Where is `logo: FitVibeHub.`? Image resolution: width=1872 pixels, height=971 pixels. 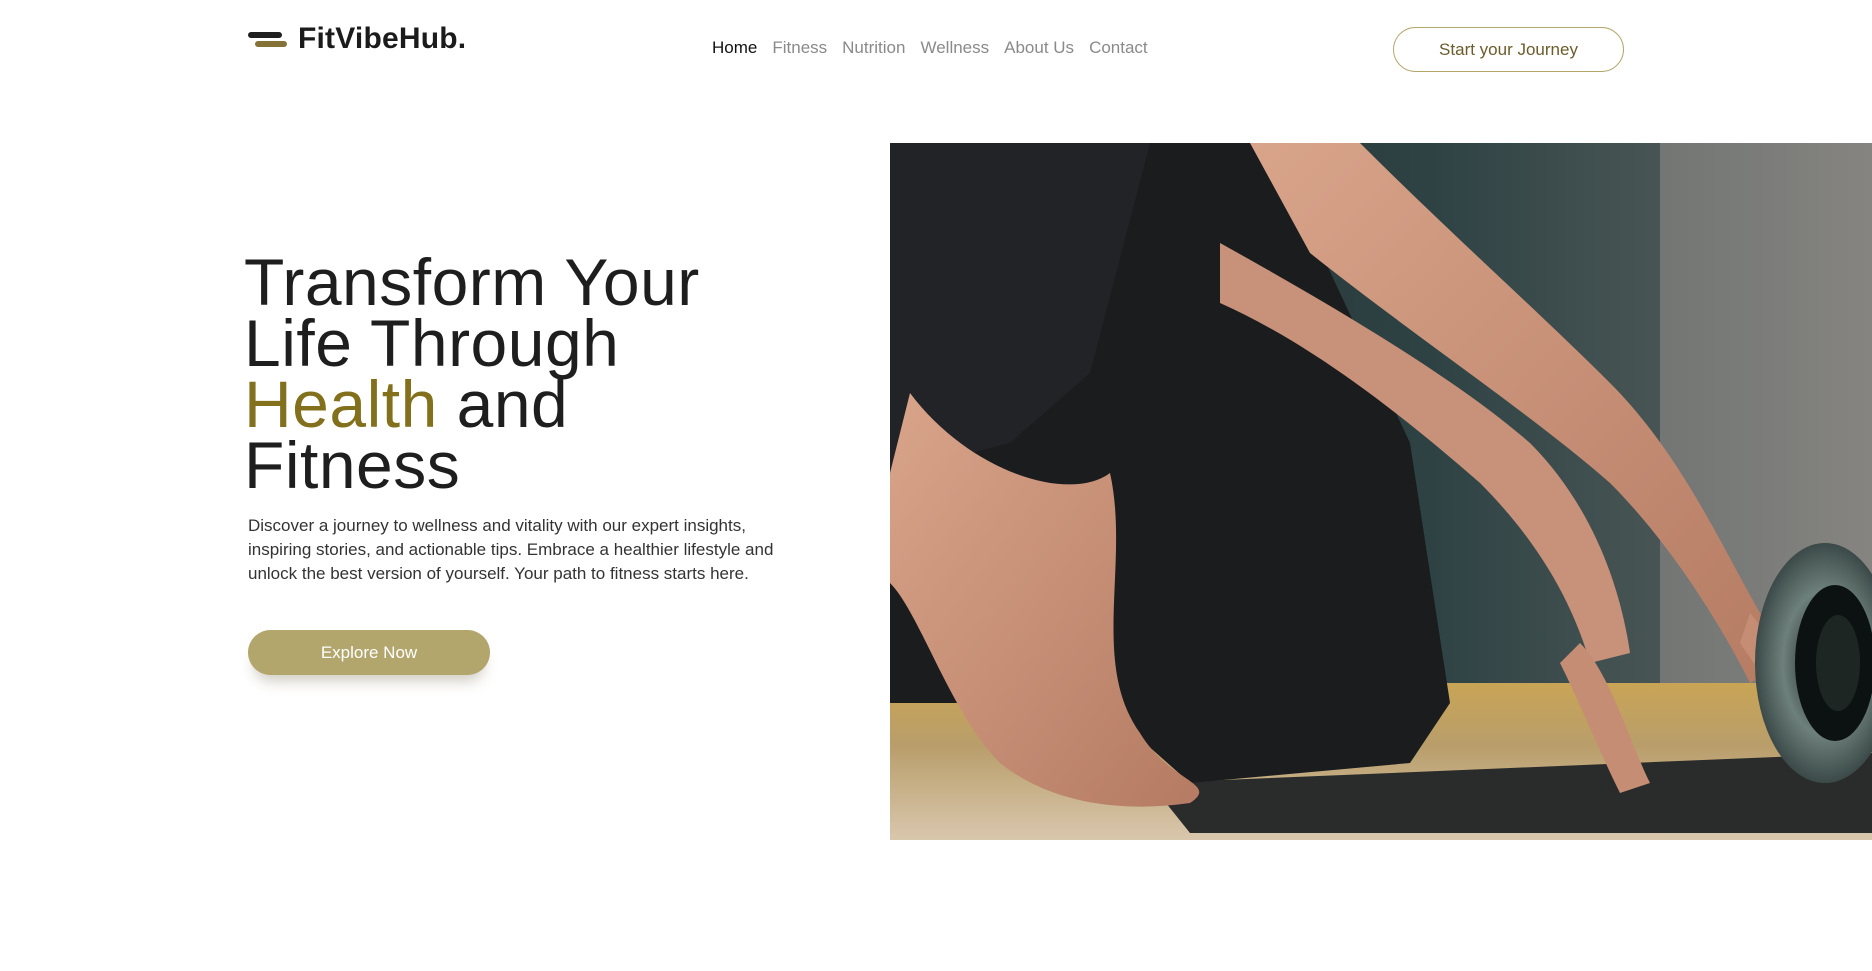
logo: FitVibeHub. is located at coordinates (357, 39).